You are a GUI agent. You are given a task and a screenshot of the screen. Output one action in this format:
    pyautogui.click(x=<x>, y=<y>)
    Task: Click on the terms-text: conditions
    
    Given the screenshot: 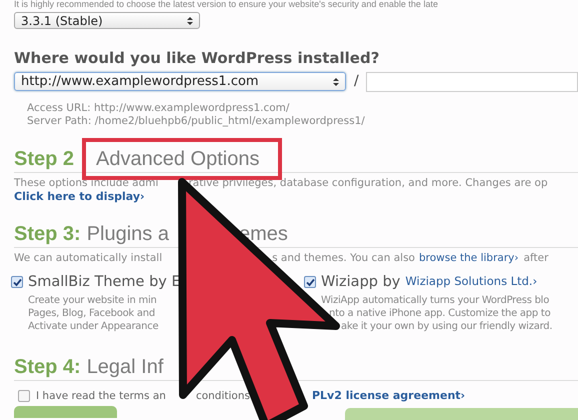 What is the action you would take?
    pyautogui.click(x=223, y=396)
    